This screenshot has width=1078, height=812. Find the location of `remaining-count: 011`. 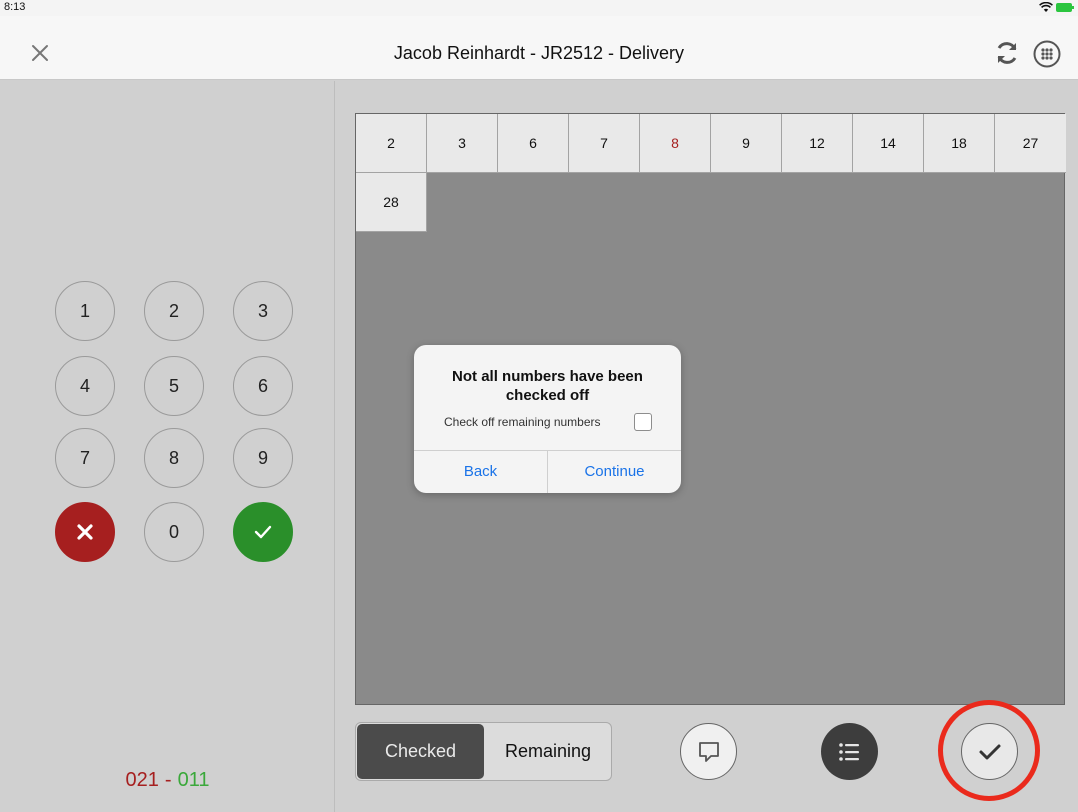

remaining-count: 011 is located at coordinates (193, 780).